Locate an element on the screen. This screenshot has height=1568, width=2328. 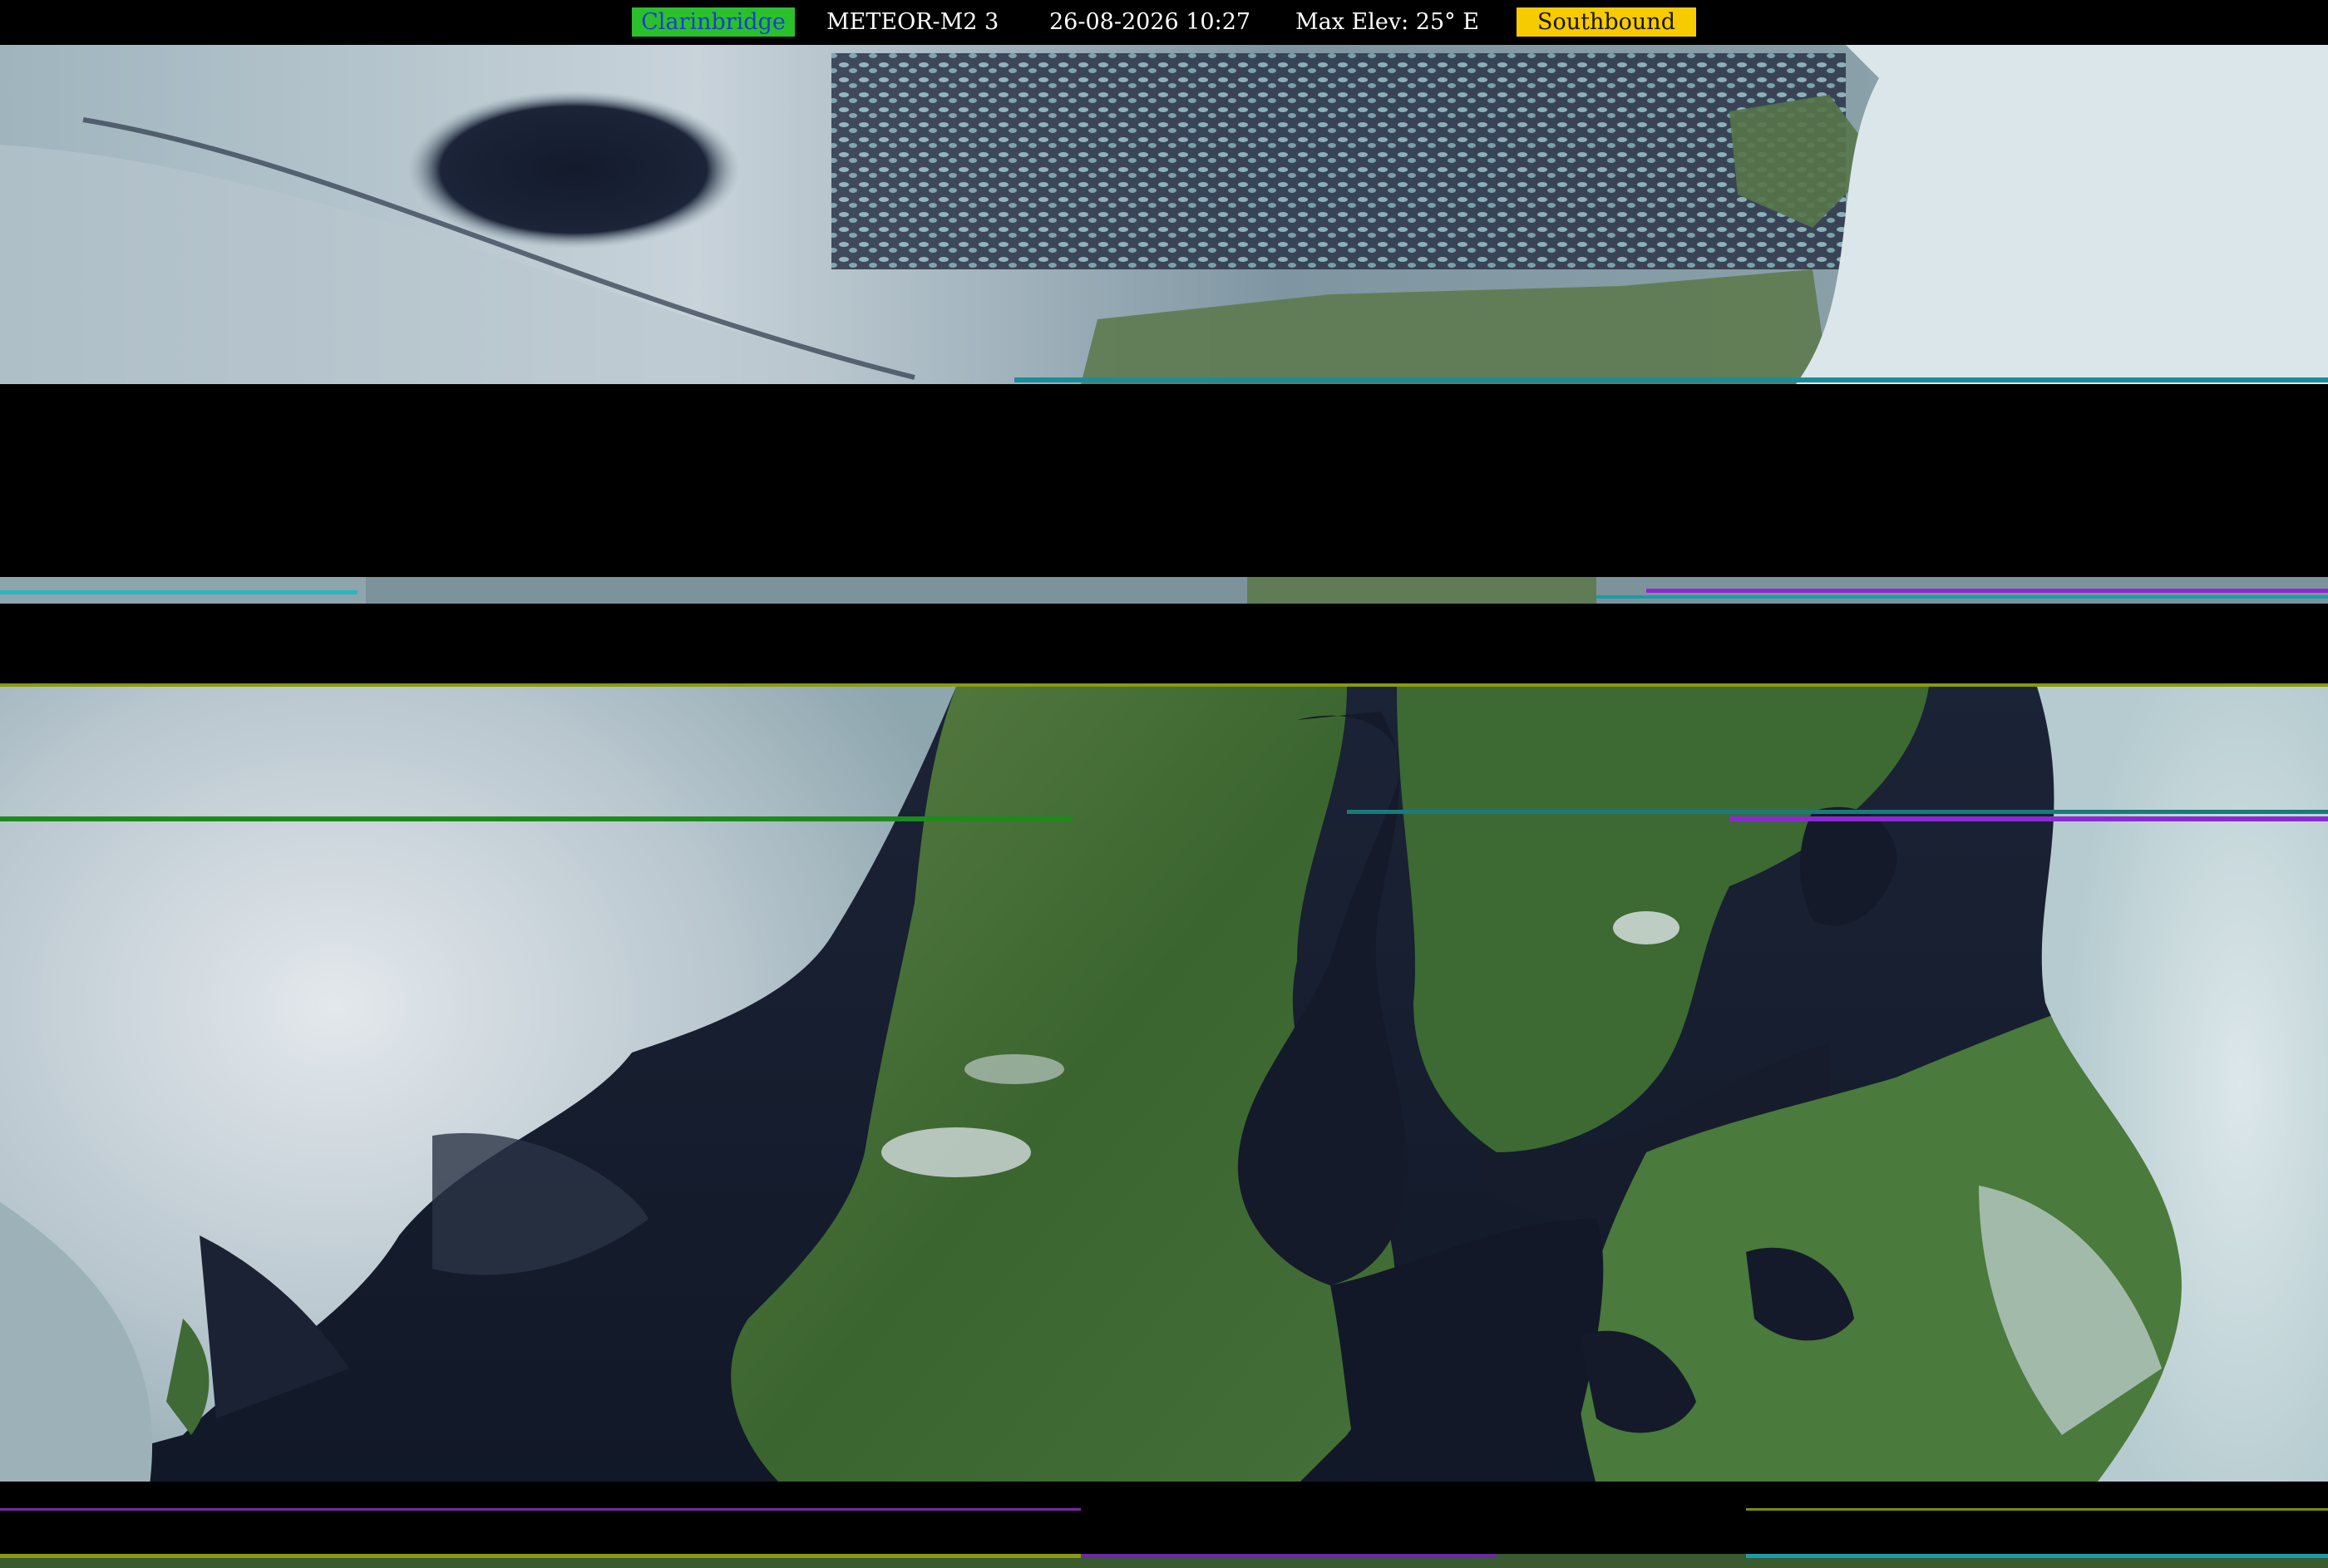
cloud-imagery-strip is located at coordinates (1164, 590).